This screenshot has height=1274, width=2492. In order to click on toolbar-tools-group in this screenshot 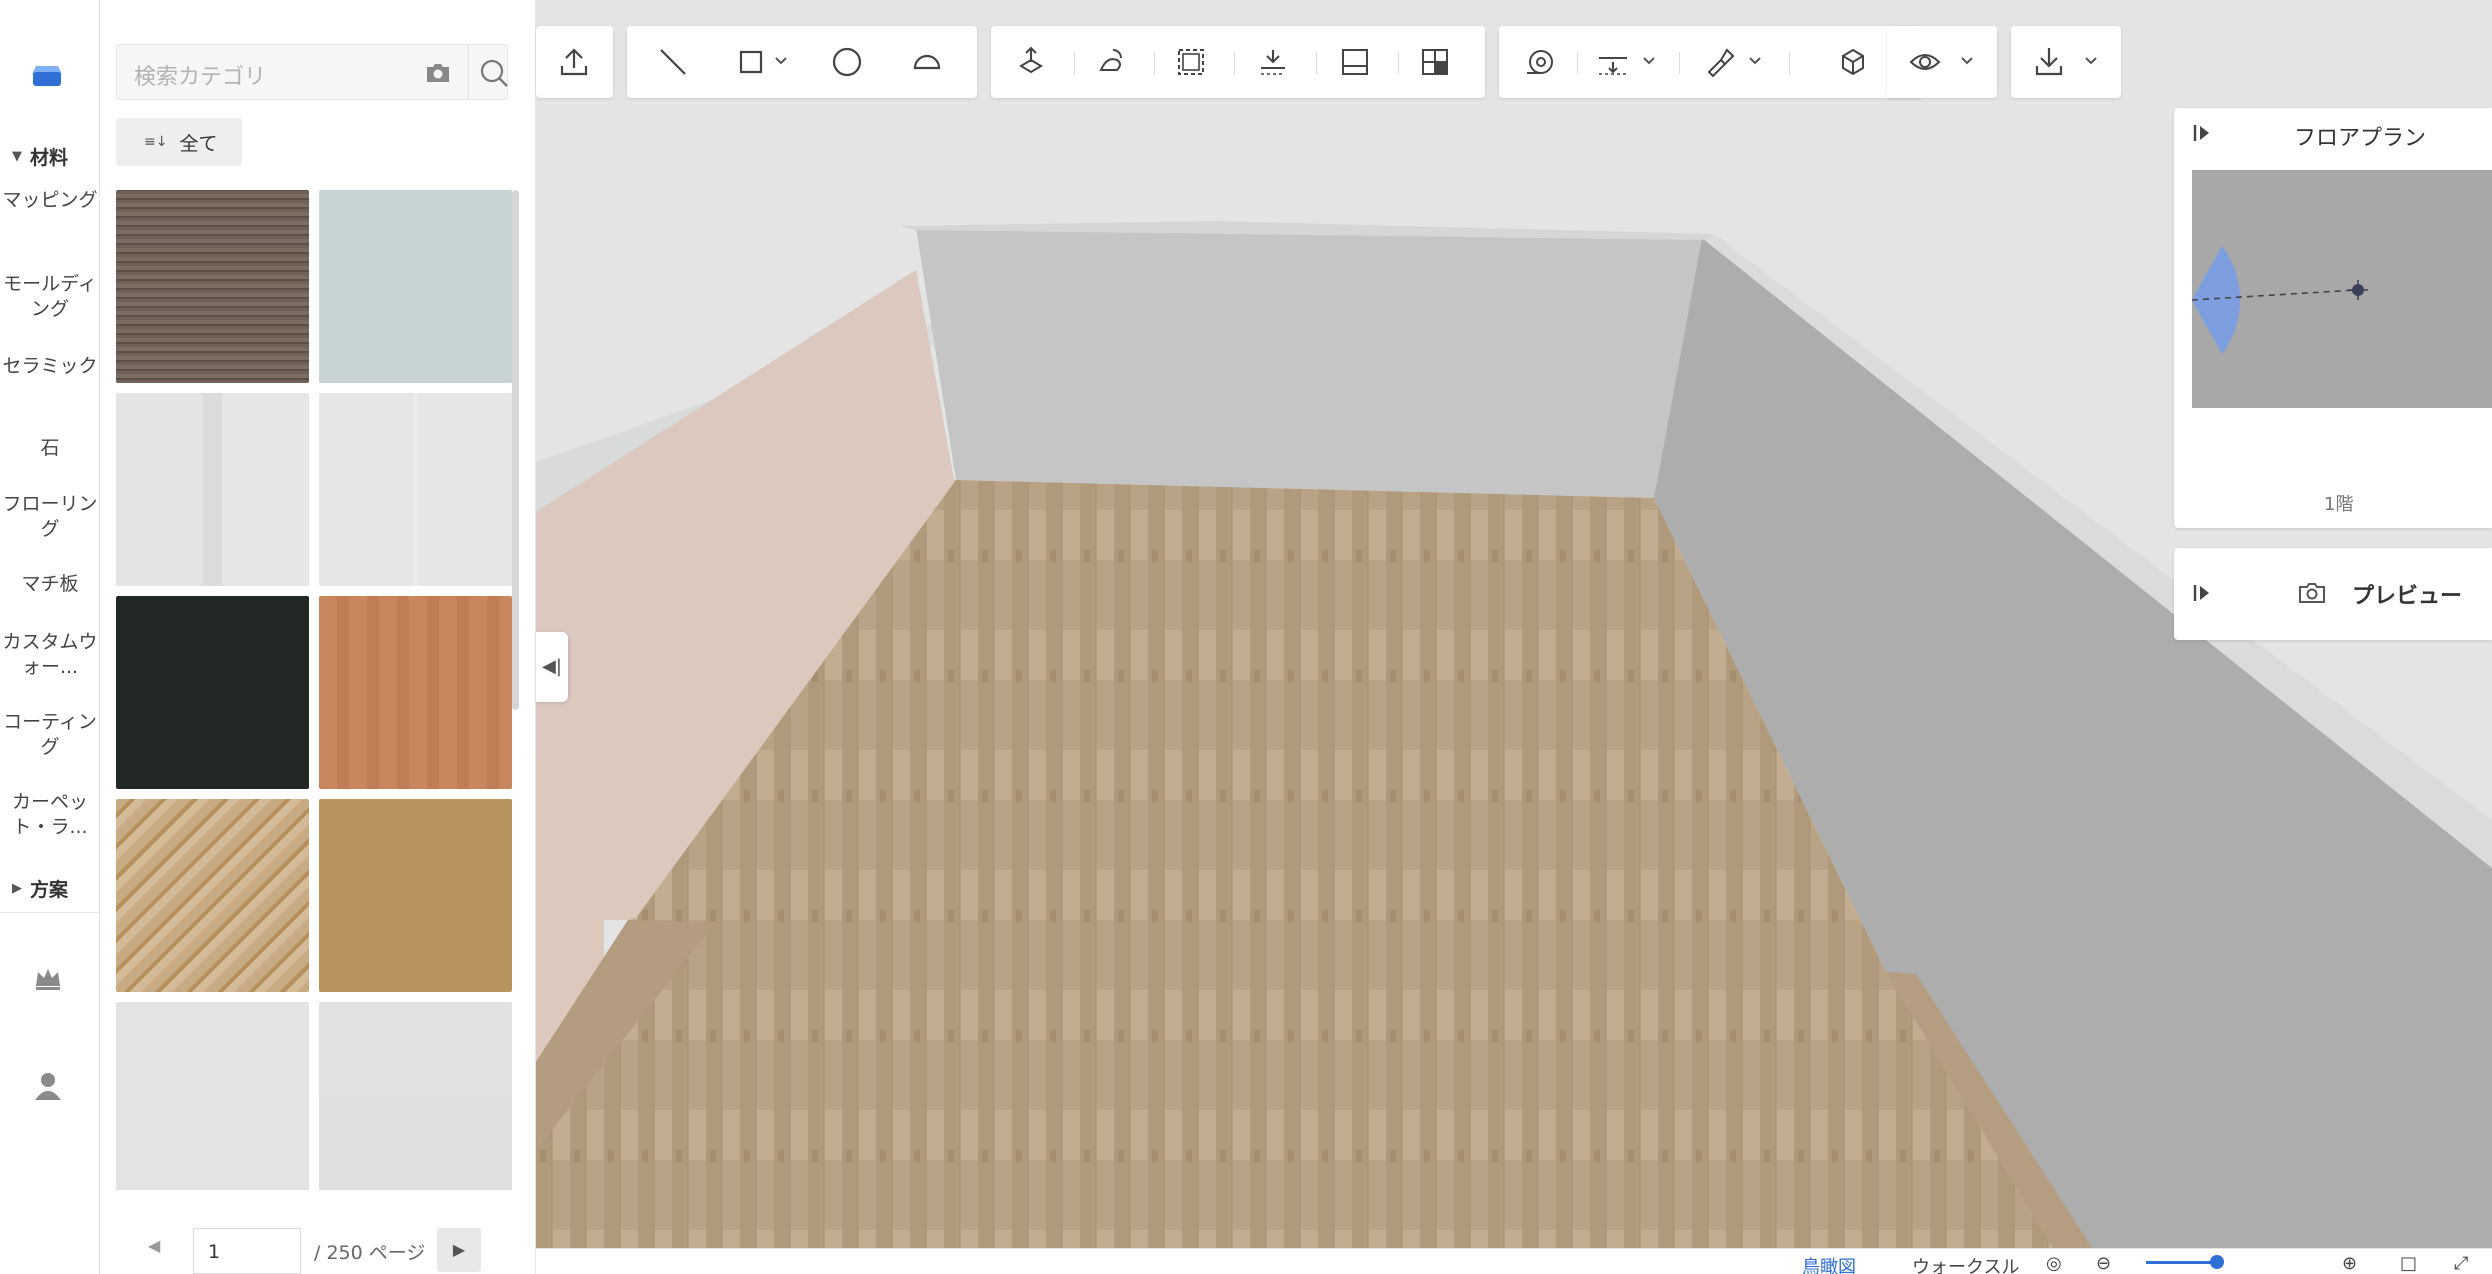, I will do `click(1711, 62)`.